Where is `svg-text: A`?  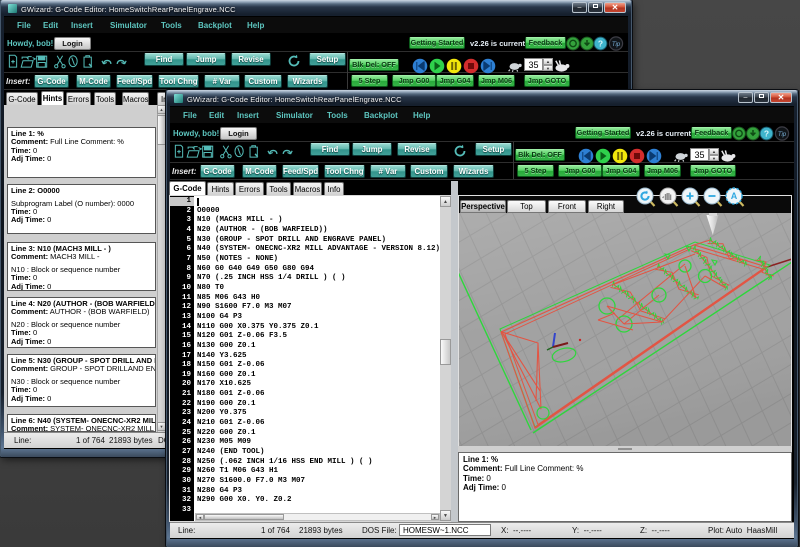 svg-text: A is located at coordinates (734, 196).